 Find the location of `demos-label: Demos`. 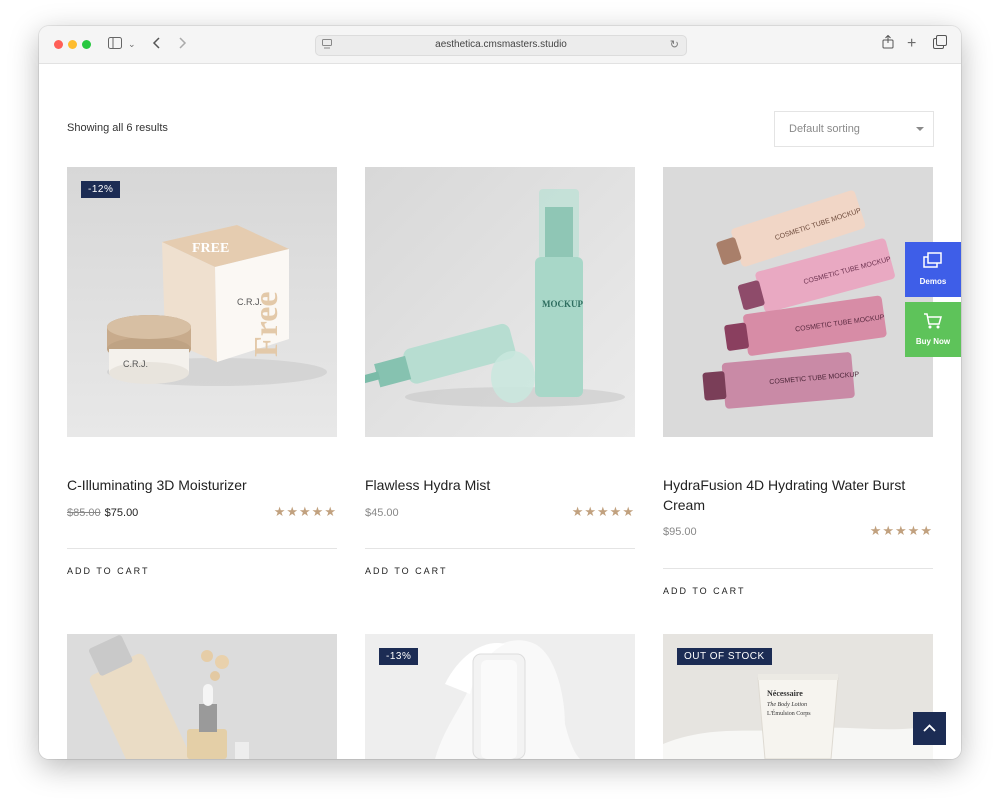

demos-label: Demos is located at coordinates (933, 281).